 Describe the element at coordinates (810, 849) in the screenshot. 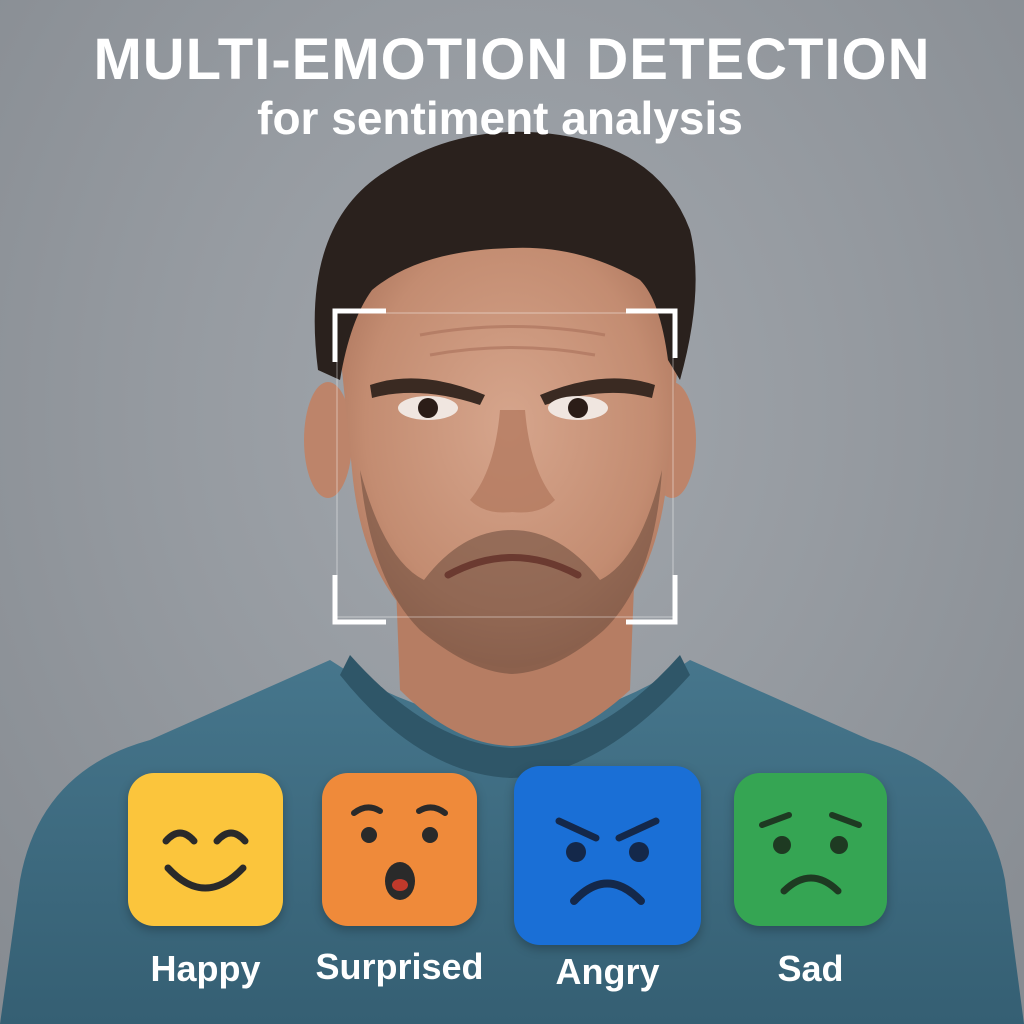

I see `sad-face-icon` at that location.